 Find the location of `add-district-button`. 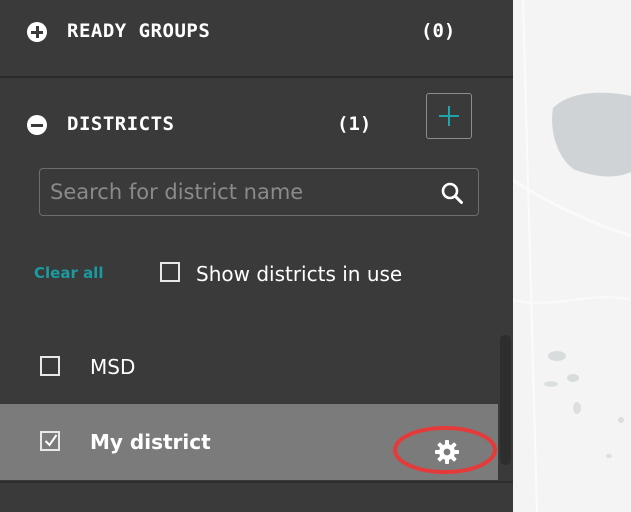

add-district-button is located at coordinates (449, 116).